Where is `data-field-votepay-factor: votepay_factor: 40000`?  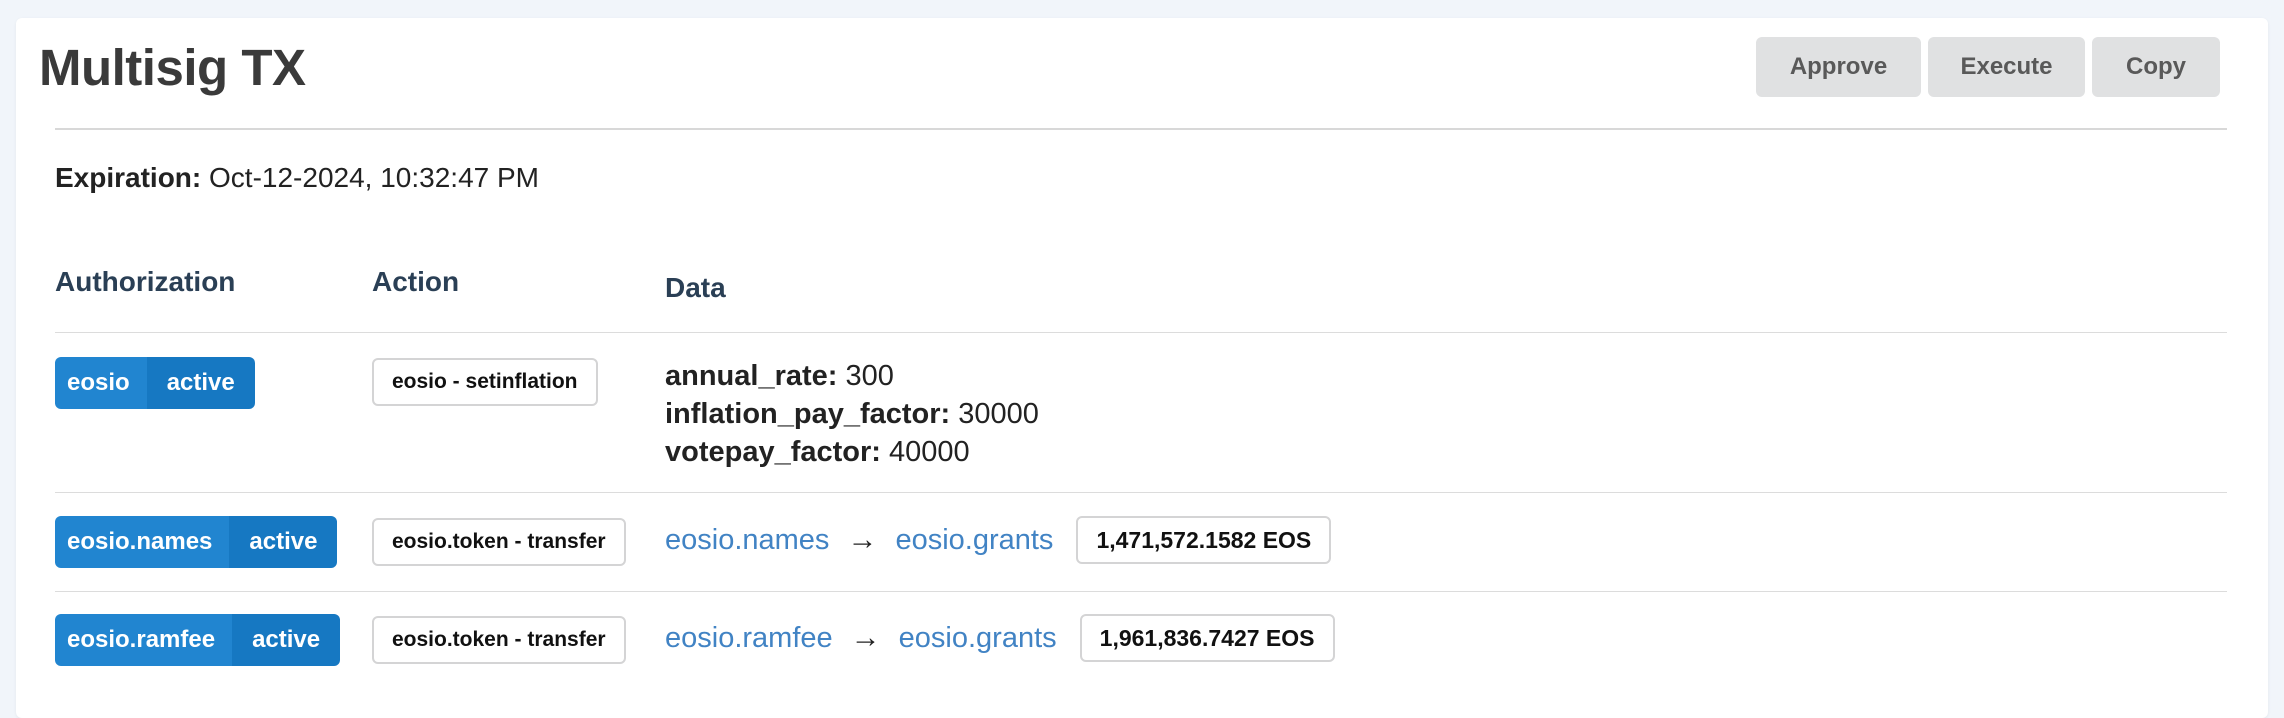
data-field-votepay-factor: votepay_factor: 40000 is located at coordinates (852, 452).